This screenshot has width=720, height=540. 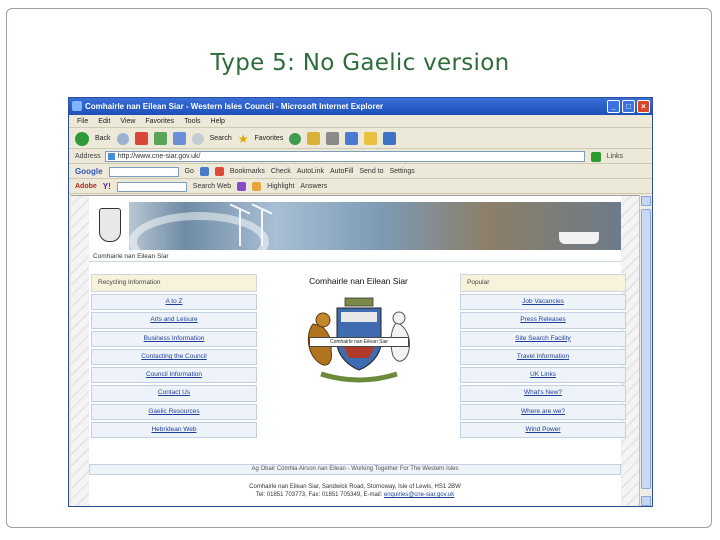 I want to click on back-arrow-icon, so click(x=82, y=138).